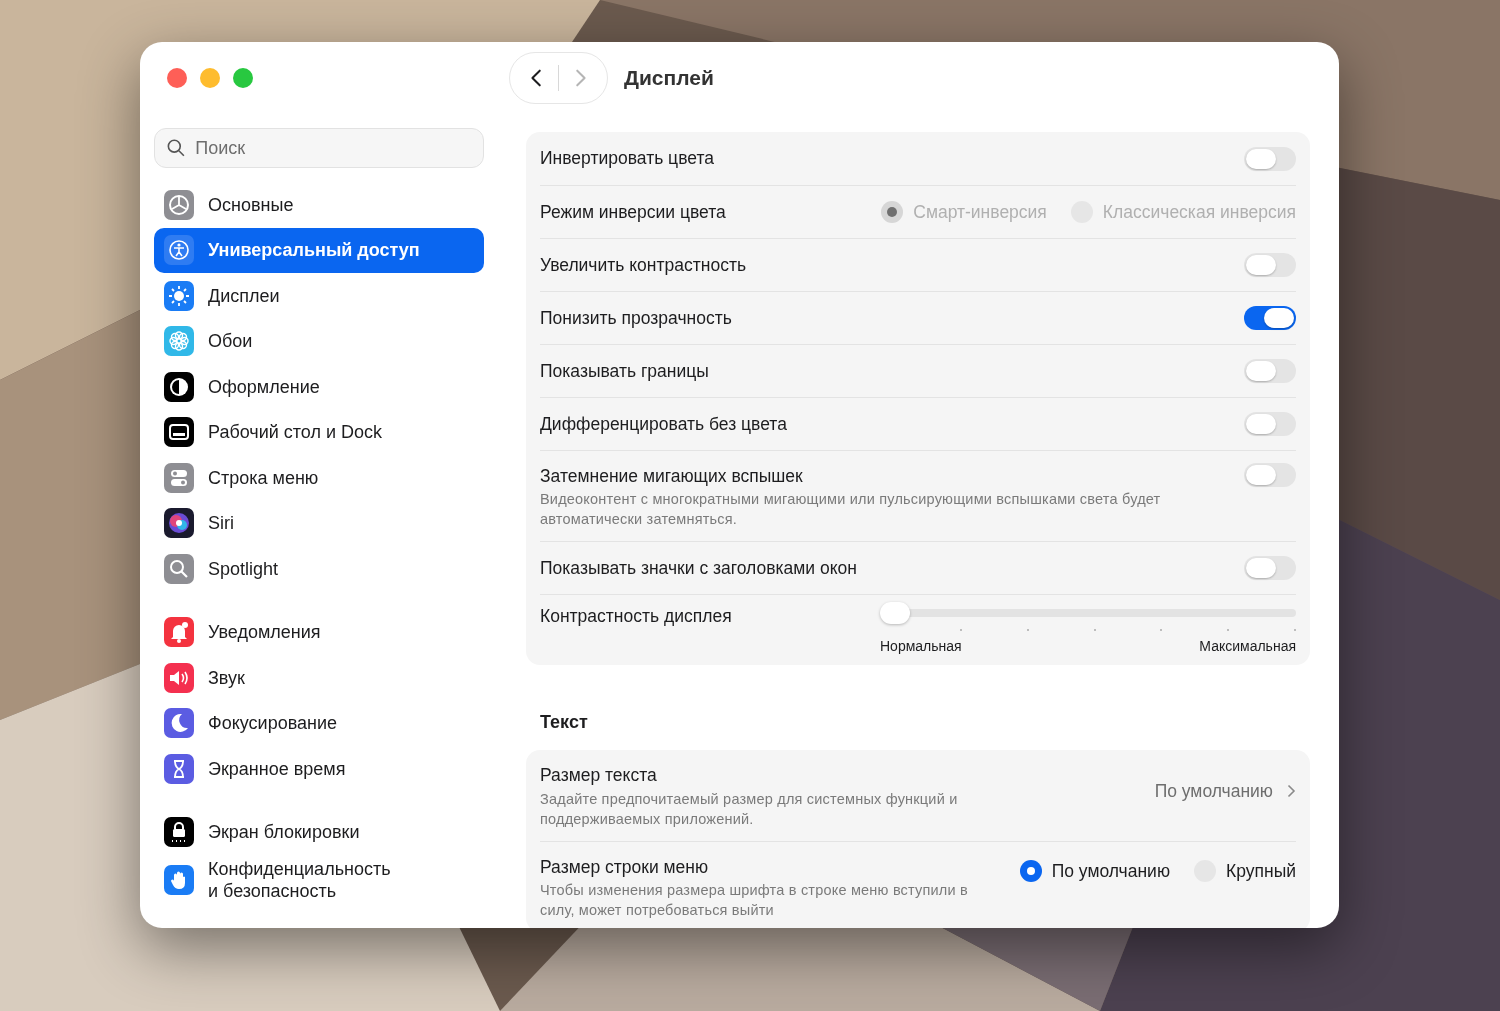 The image size is (1500, 1011). Describe the element at coordinates (627, 159) in the screenshot. I see `setting-label: Инвертировать цвета` at that location.